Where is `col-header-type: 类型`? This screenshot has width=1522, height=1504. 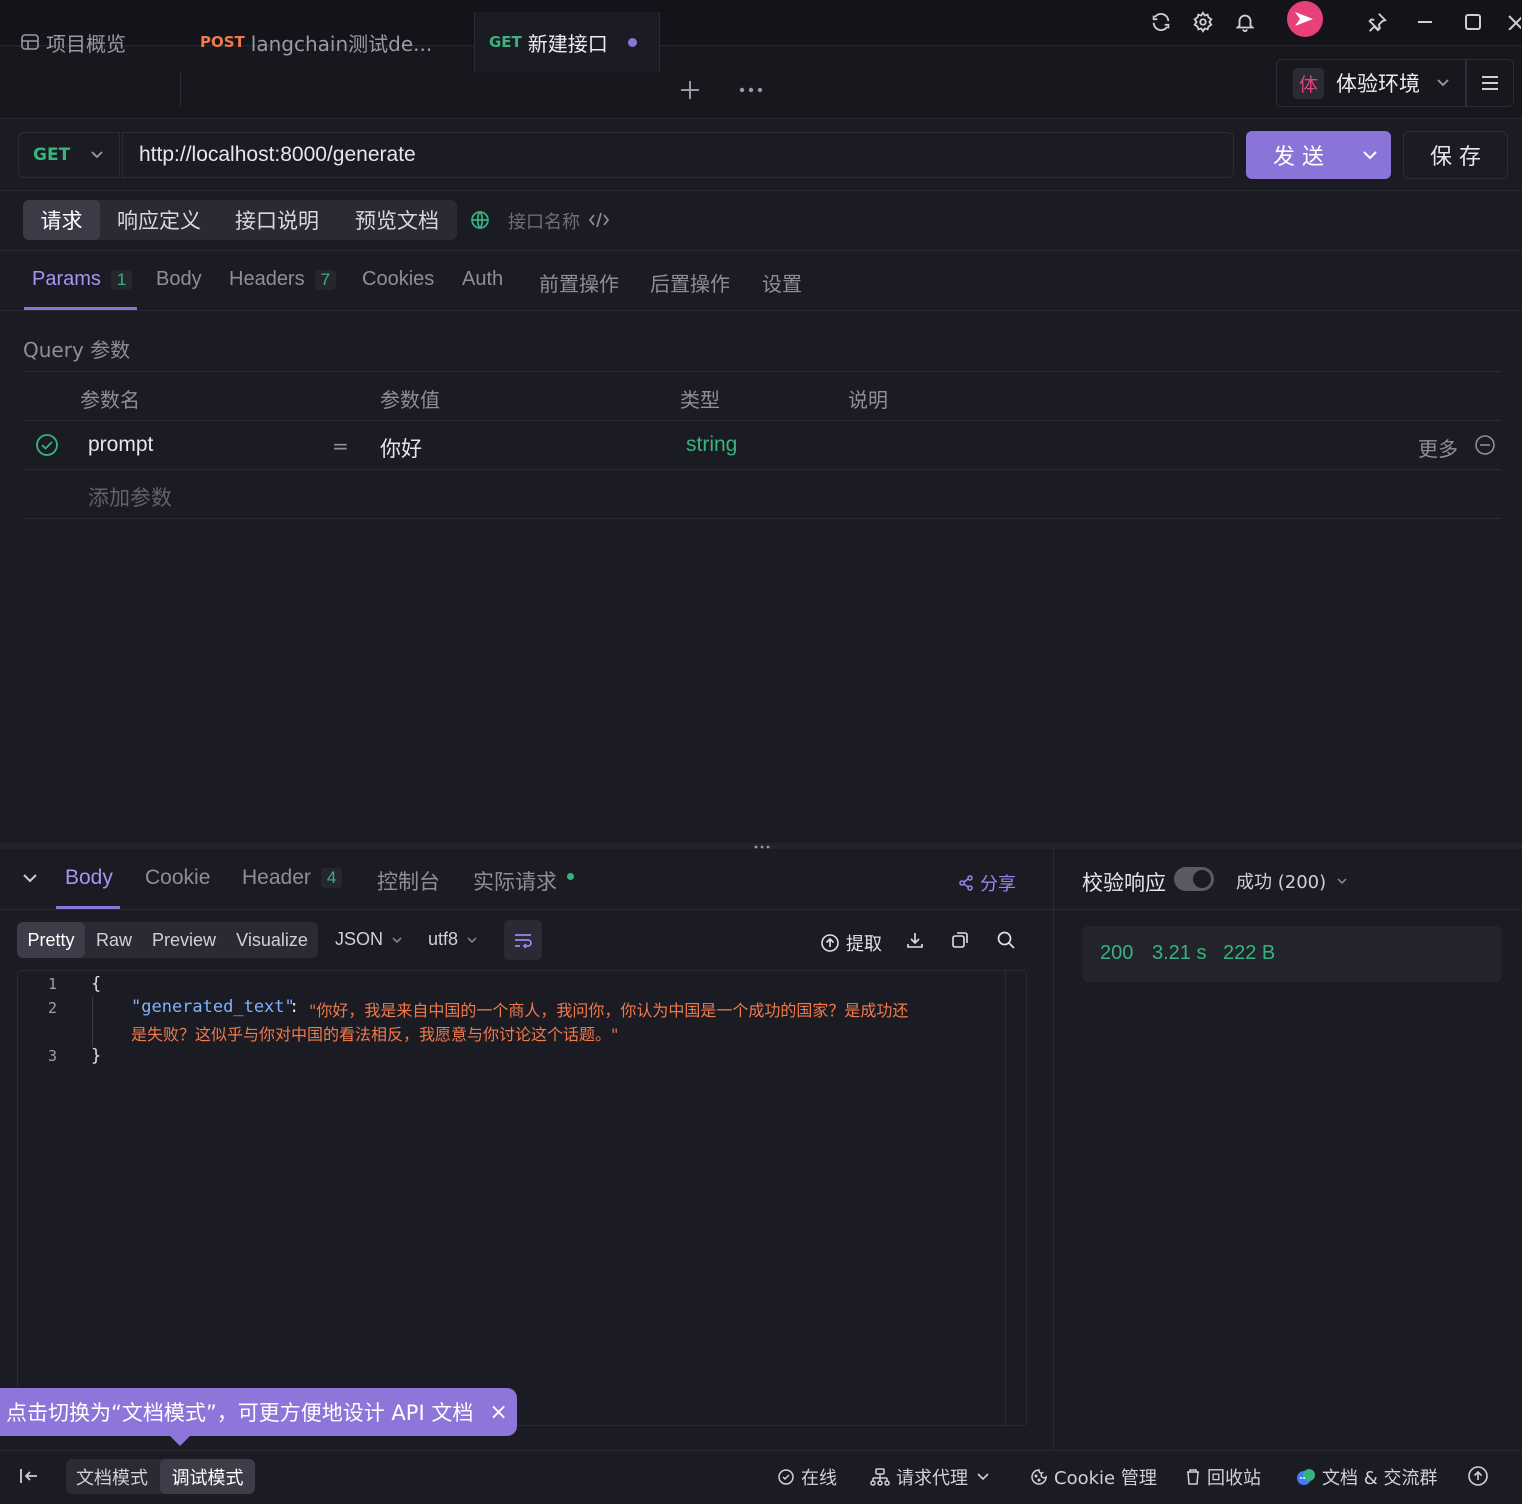 col-header-type: 类型 is located at coordinates (700, 400).